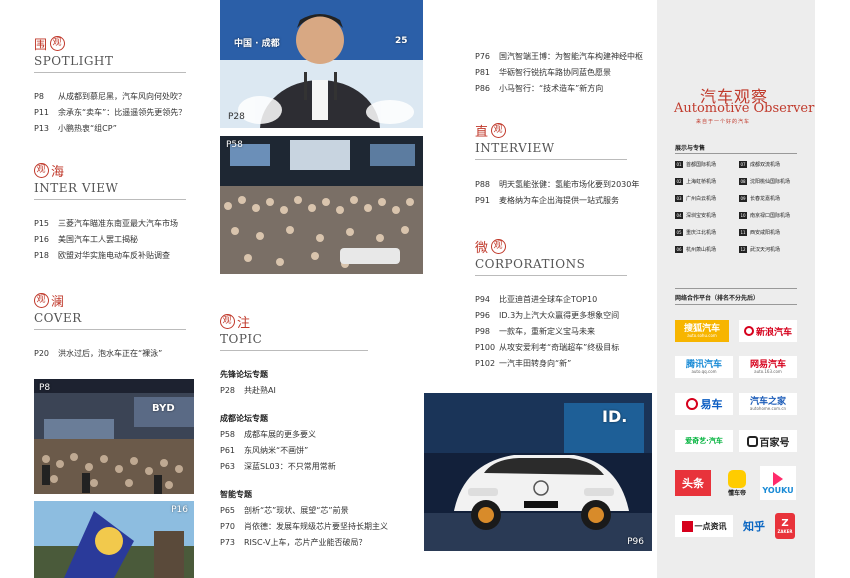 The width and height of the screenshot is (850, 578). What do you see at coordinates (768, 441) in the screenshot?
I see `baijiahao-logo: 百家号` at bounding box center [768, 441].